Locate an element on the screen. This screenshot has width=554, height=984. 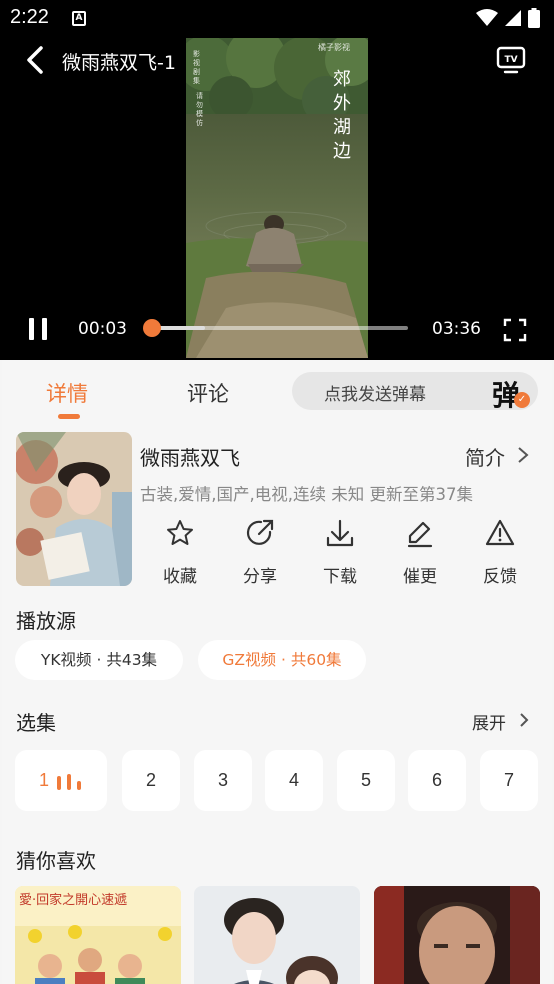
source-gz: GZ视频 · 共60集 is located at coordinates (282, 660).